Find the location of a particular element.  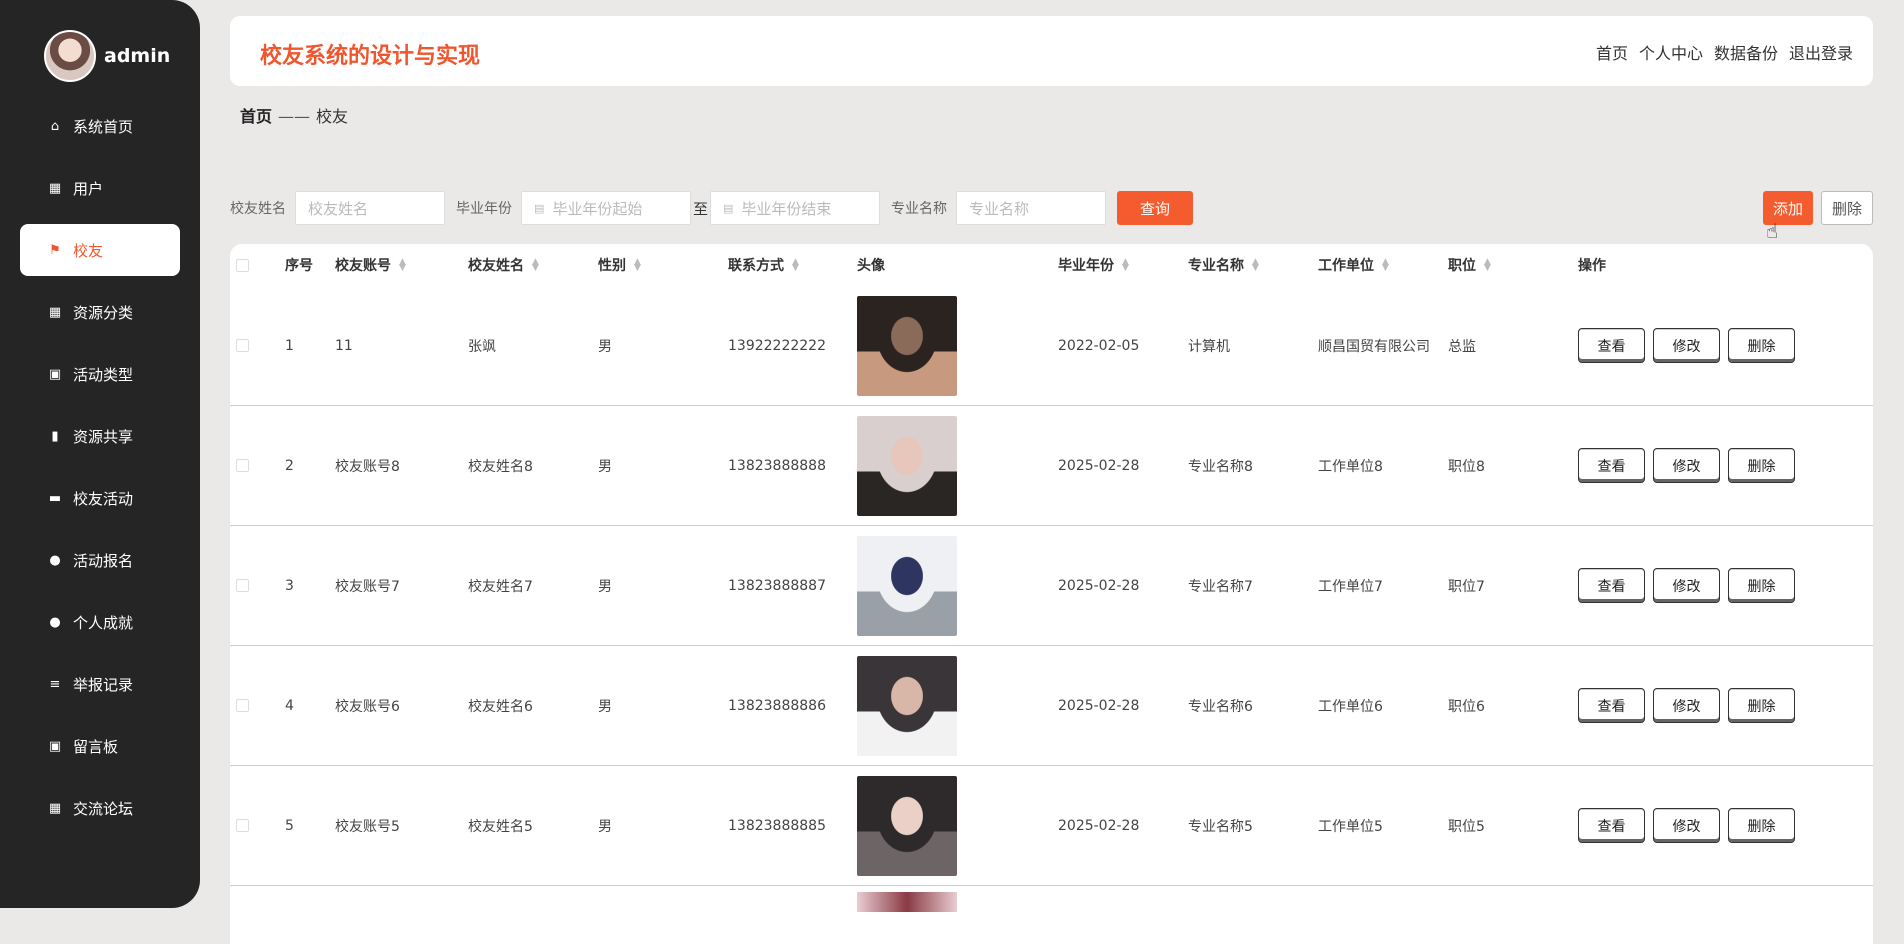

sidebar-item-11: ▦ 交流论坛 is located at coordinates (100, 808).